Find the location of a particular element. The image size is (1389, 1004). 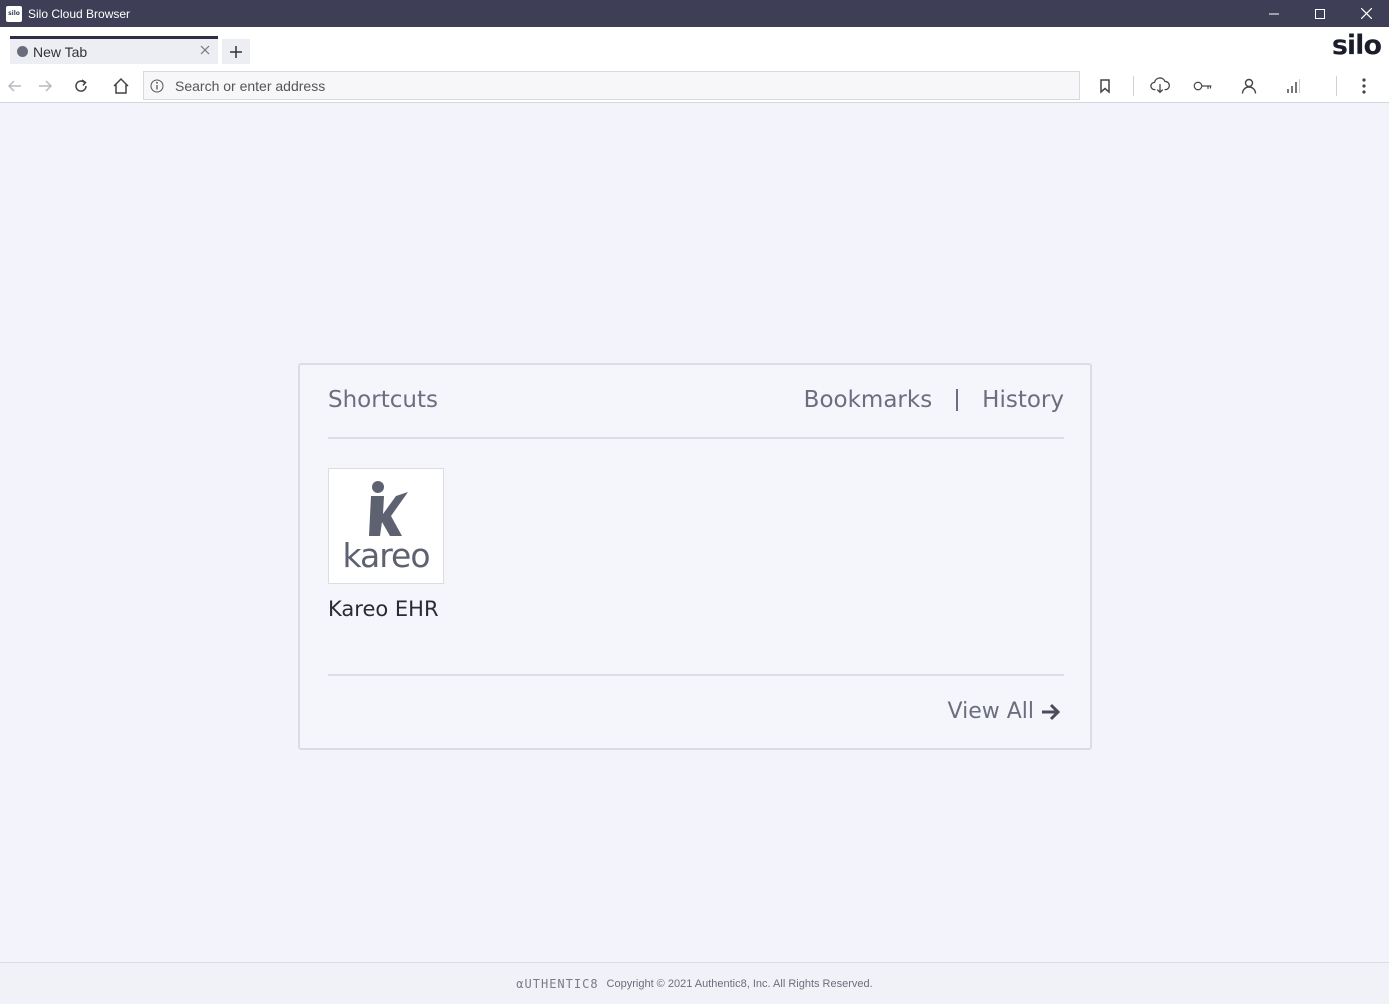

bookmark-icon is located at coordinates (1105, 86).